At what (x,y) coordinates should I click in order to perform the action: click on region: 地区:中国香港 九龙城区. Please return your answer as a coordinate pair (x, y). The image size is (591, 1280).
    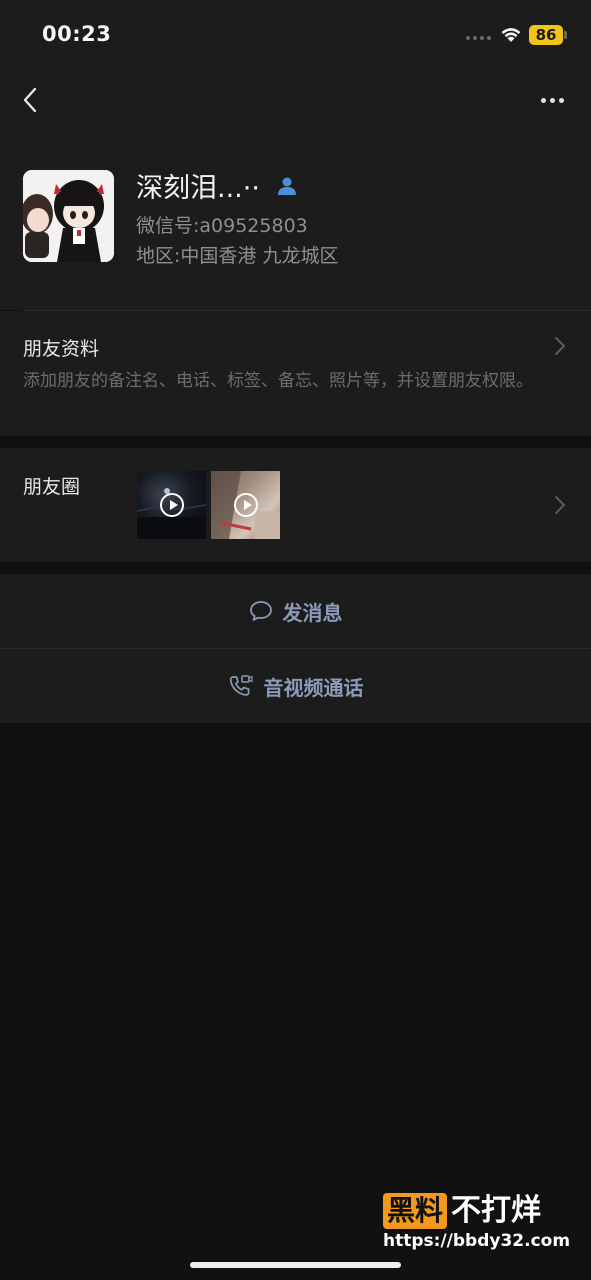
    Looking at the image, I should click on (237, 256).